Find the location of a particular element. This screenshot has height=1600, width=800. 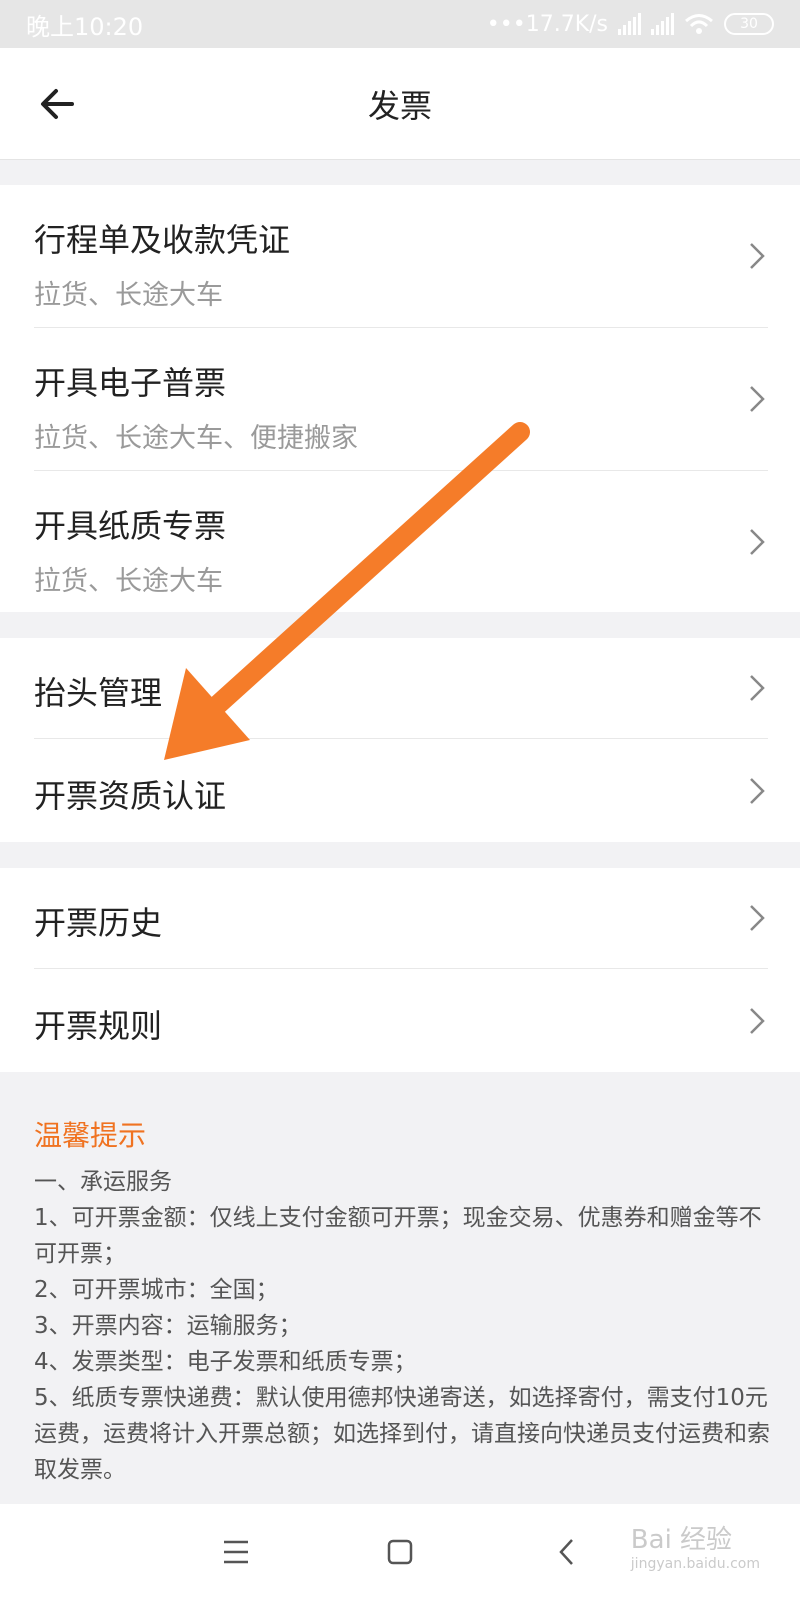

status-icons: •••17.7K/s 30 is located at coordinates (630, 24).